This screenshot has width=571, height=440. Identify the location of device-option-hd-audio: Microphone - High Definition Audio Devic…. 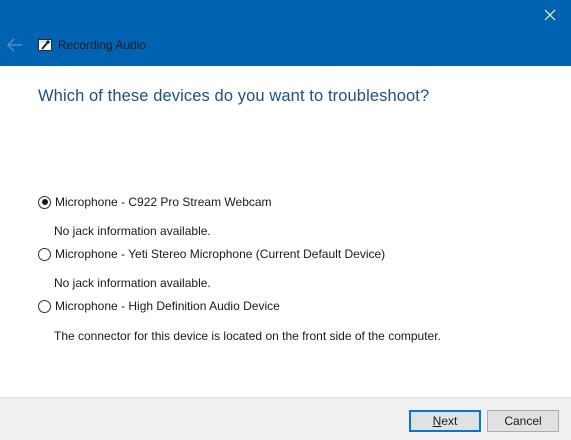
(159, 306).